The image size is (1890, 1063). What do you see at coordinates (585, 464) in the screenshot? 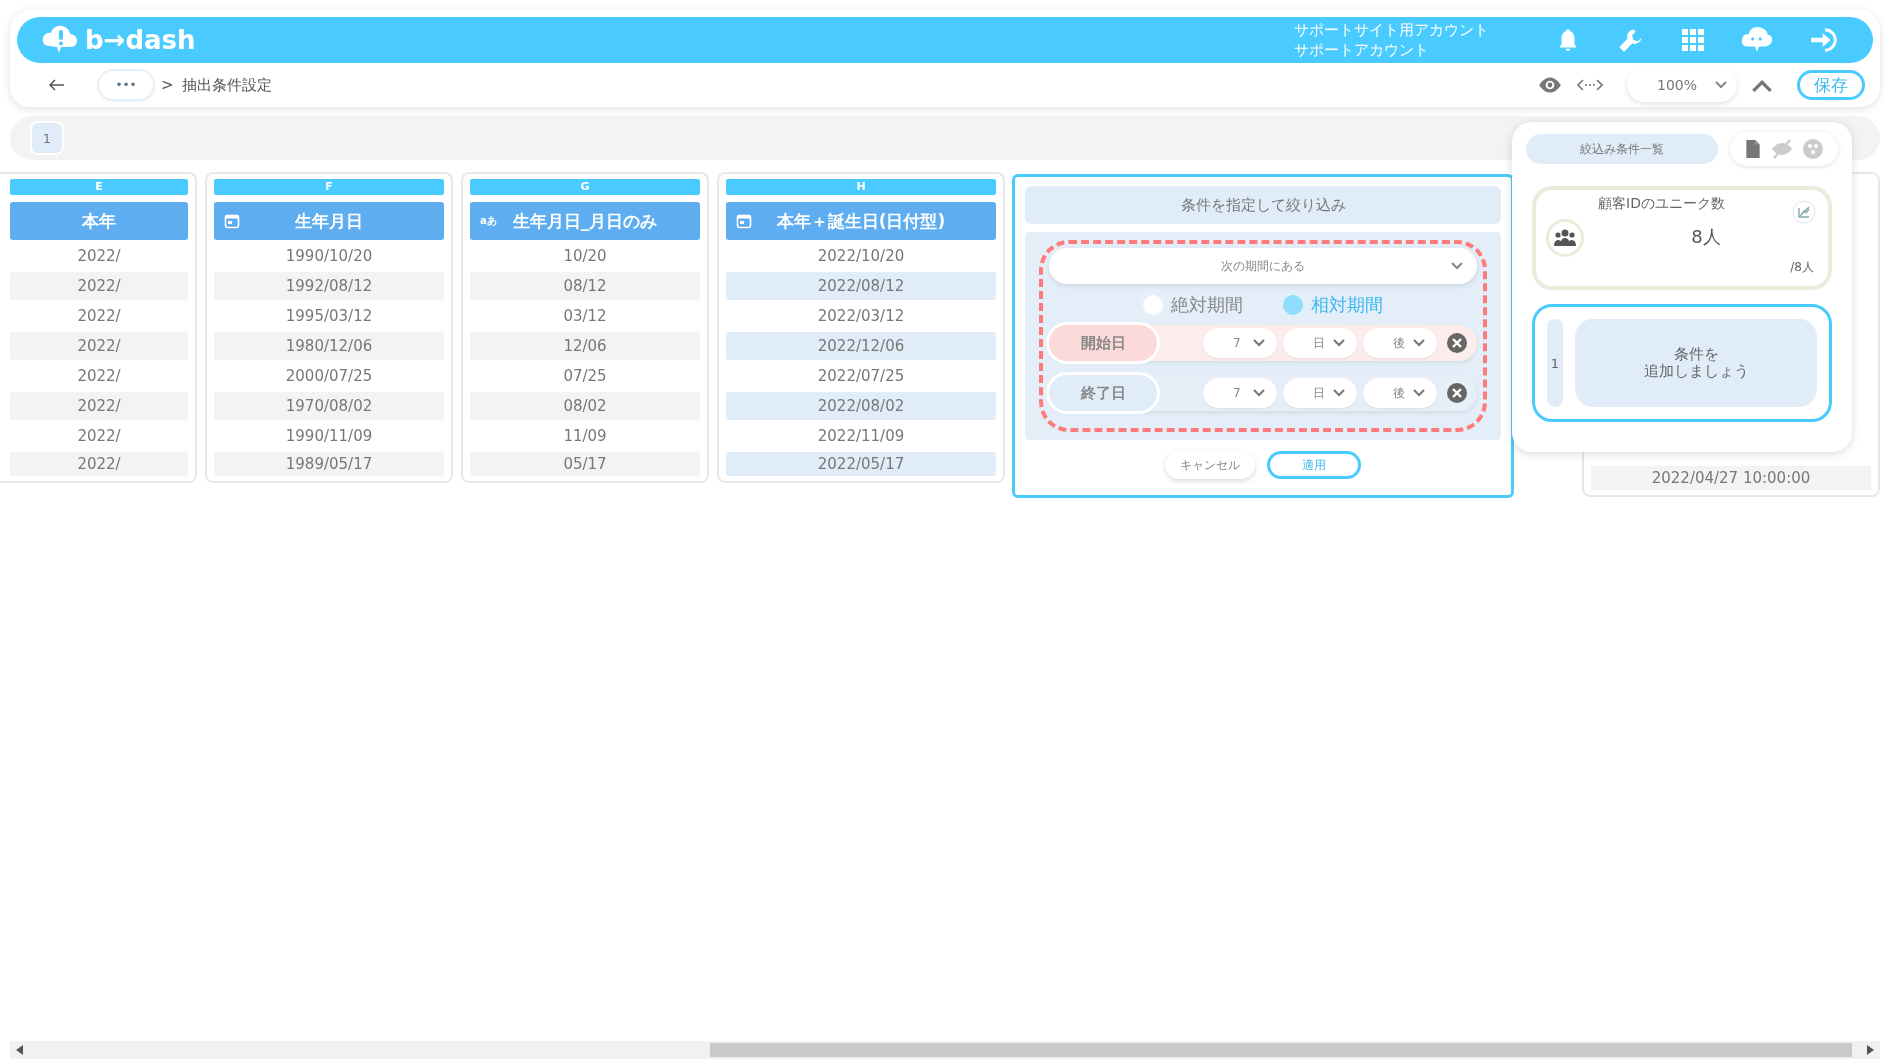
I see `table-cell: 05/17` at bounding box center [585, 464].